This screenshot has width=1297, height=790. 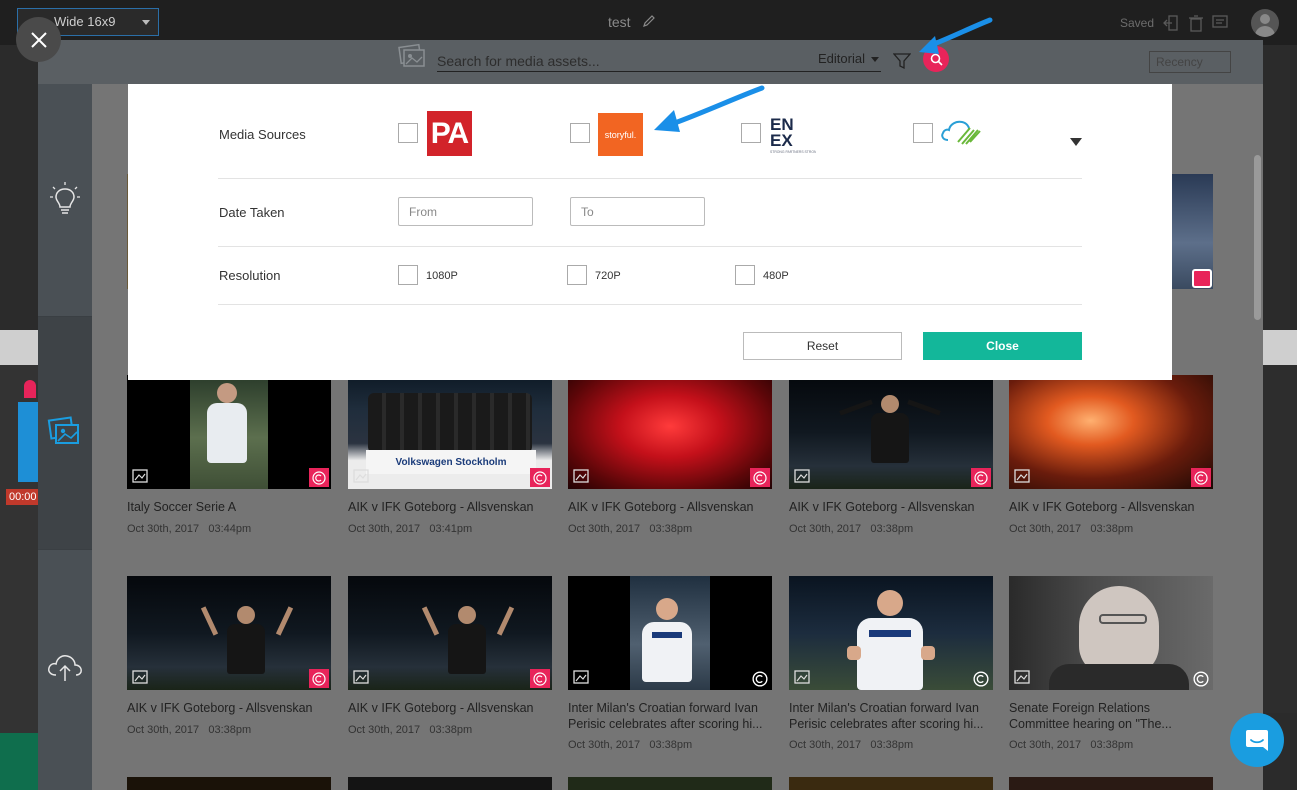 I want to click on storyful-logo: storyful., so click(x=620, y=134).